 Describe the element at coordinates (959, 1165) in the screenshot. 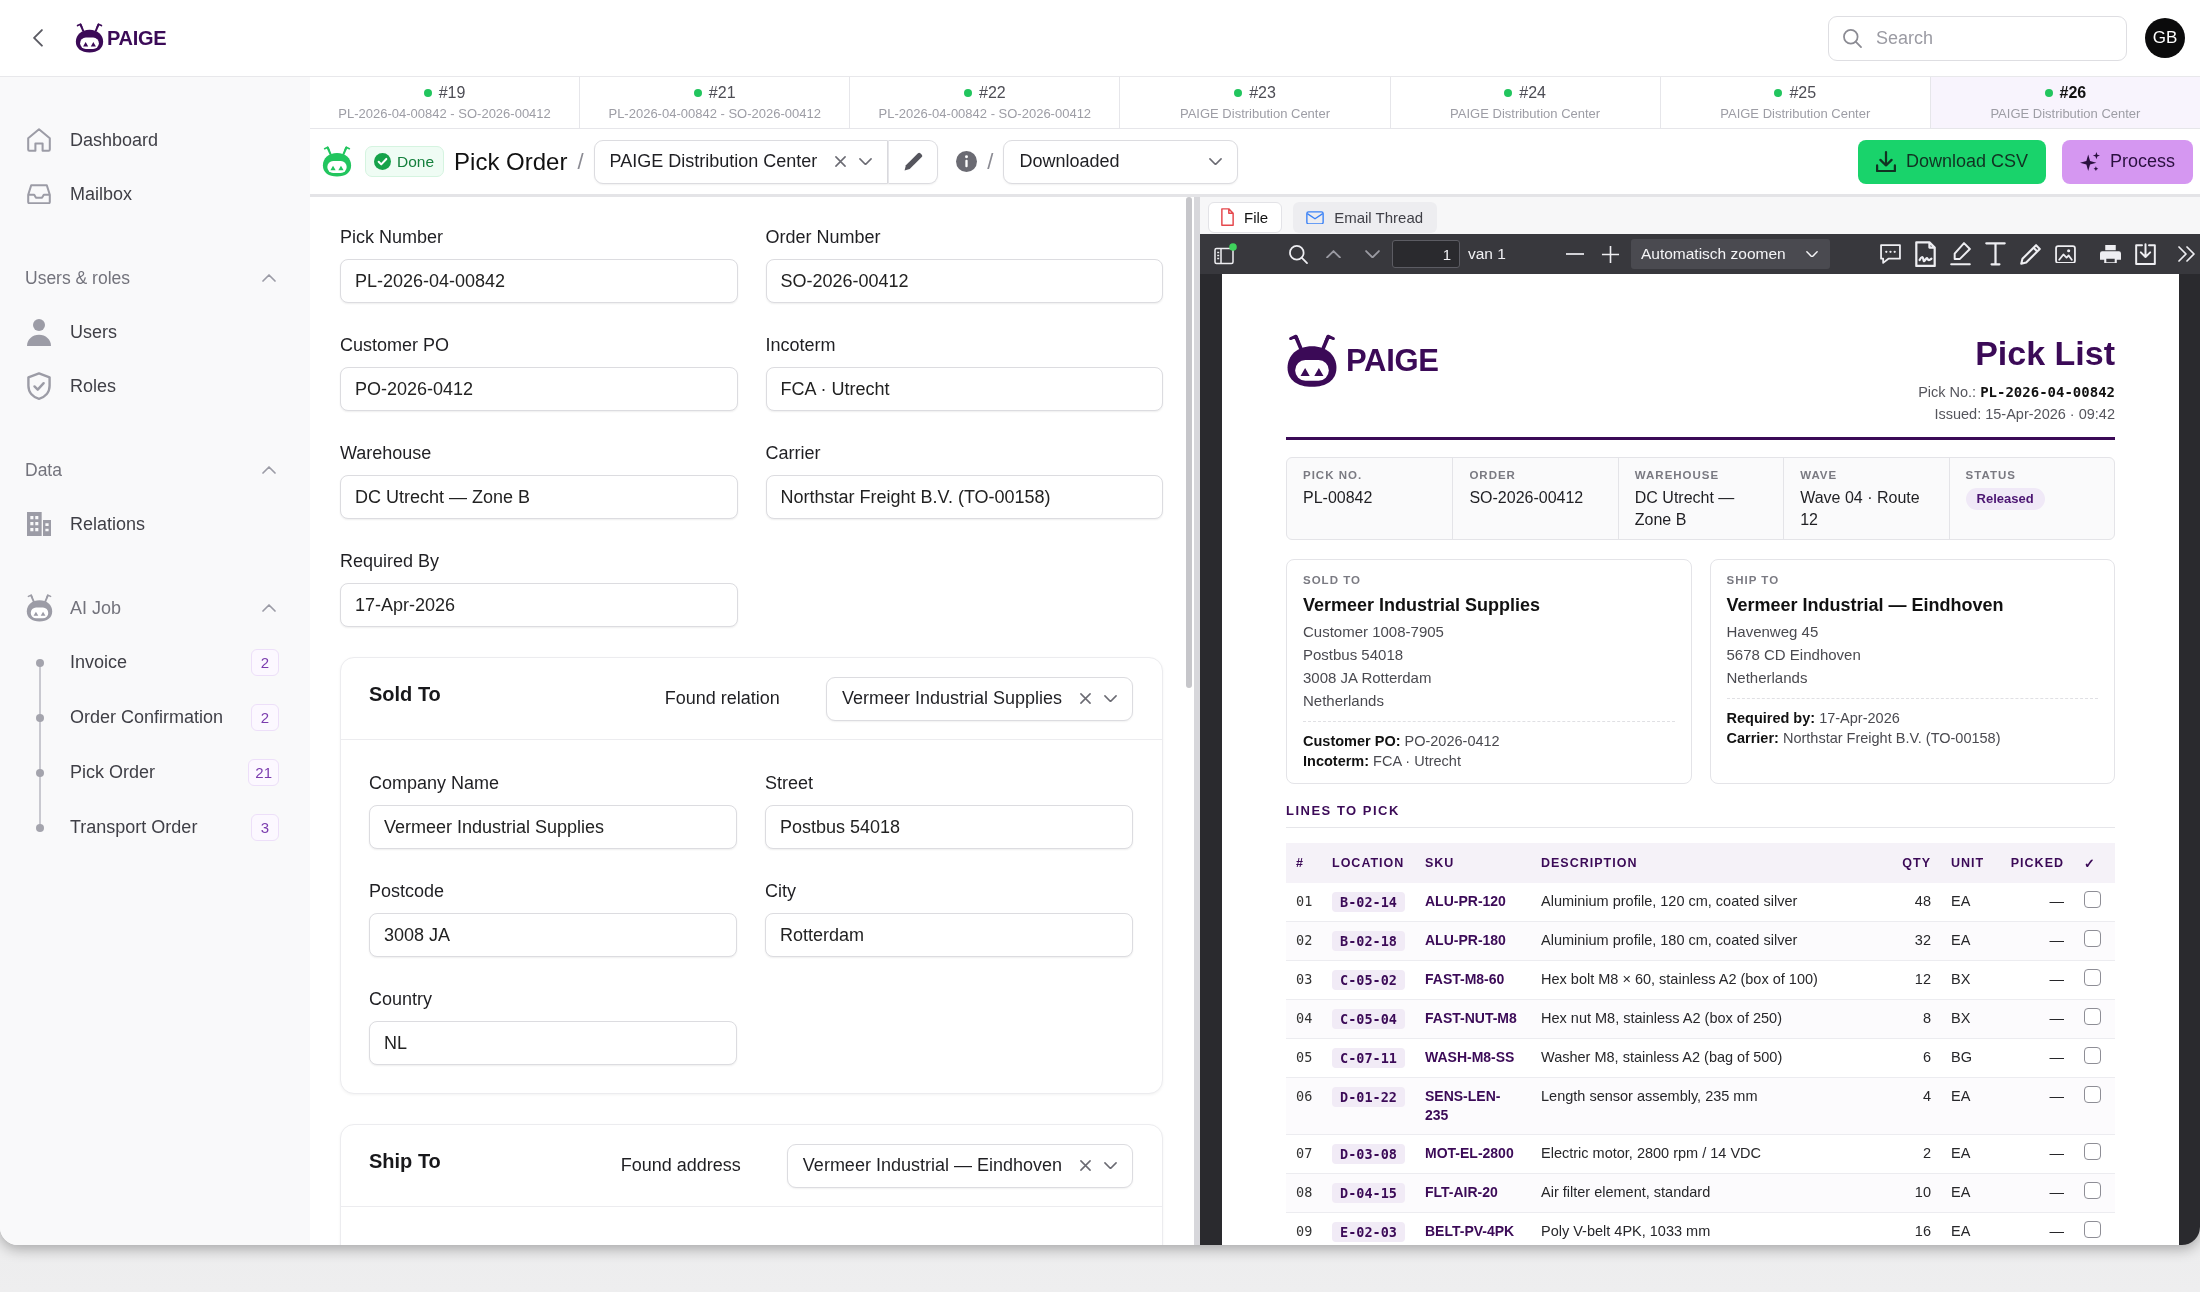

I see `match-select: Vermeer Industrial — Eindhoven` at that location.